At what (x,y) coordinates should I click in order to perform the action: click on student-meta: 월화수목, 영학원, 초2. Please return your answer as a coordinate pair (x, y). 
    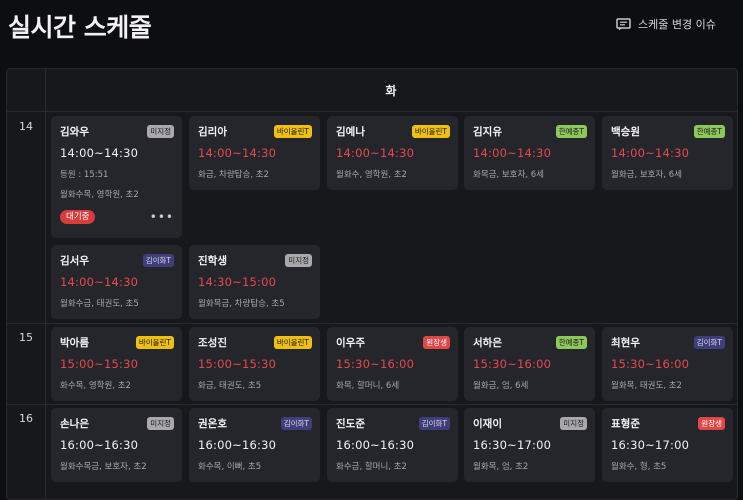
    Looking at the image, I should click on (99, 195).